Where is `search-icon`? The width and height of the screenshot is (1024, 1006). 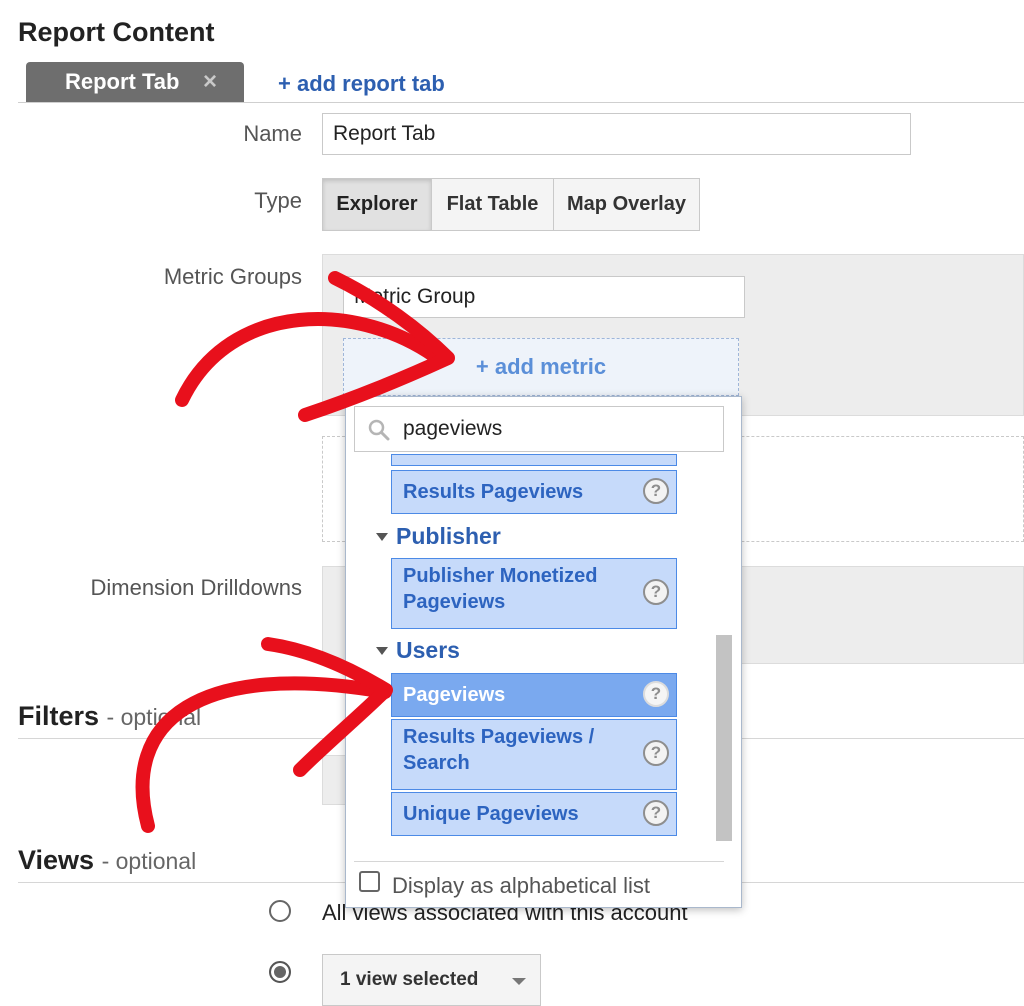
search-icon is located at coordinates (379, 430).